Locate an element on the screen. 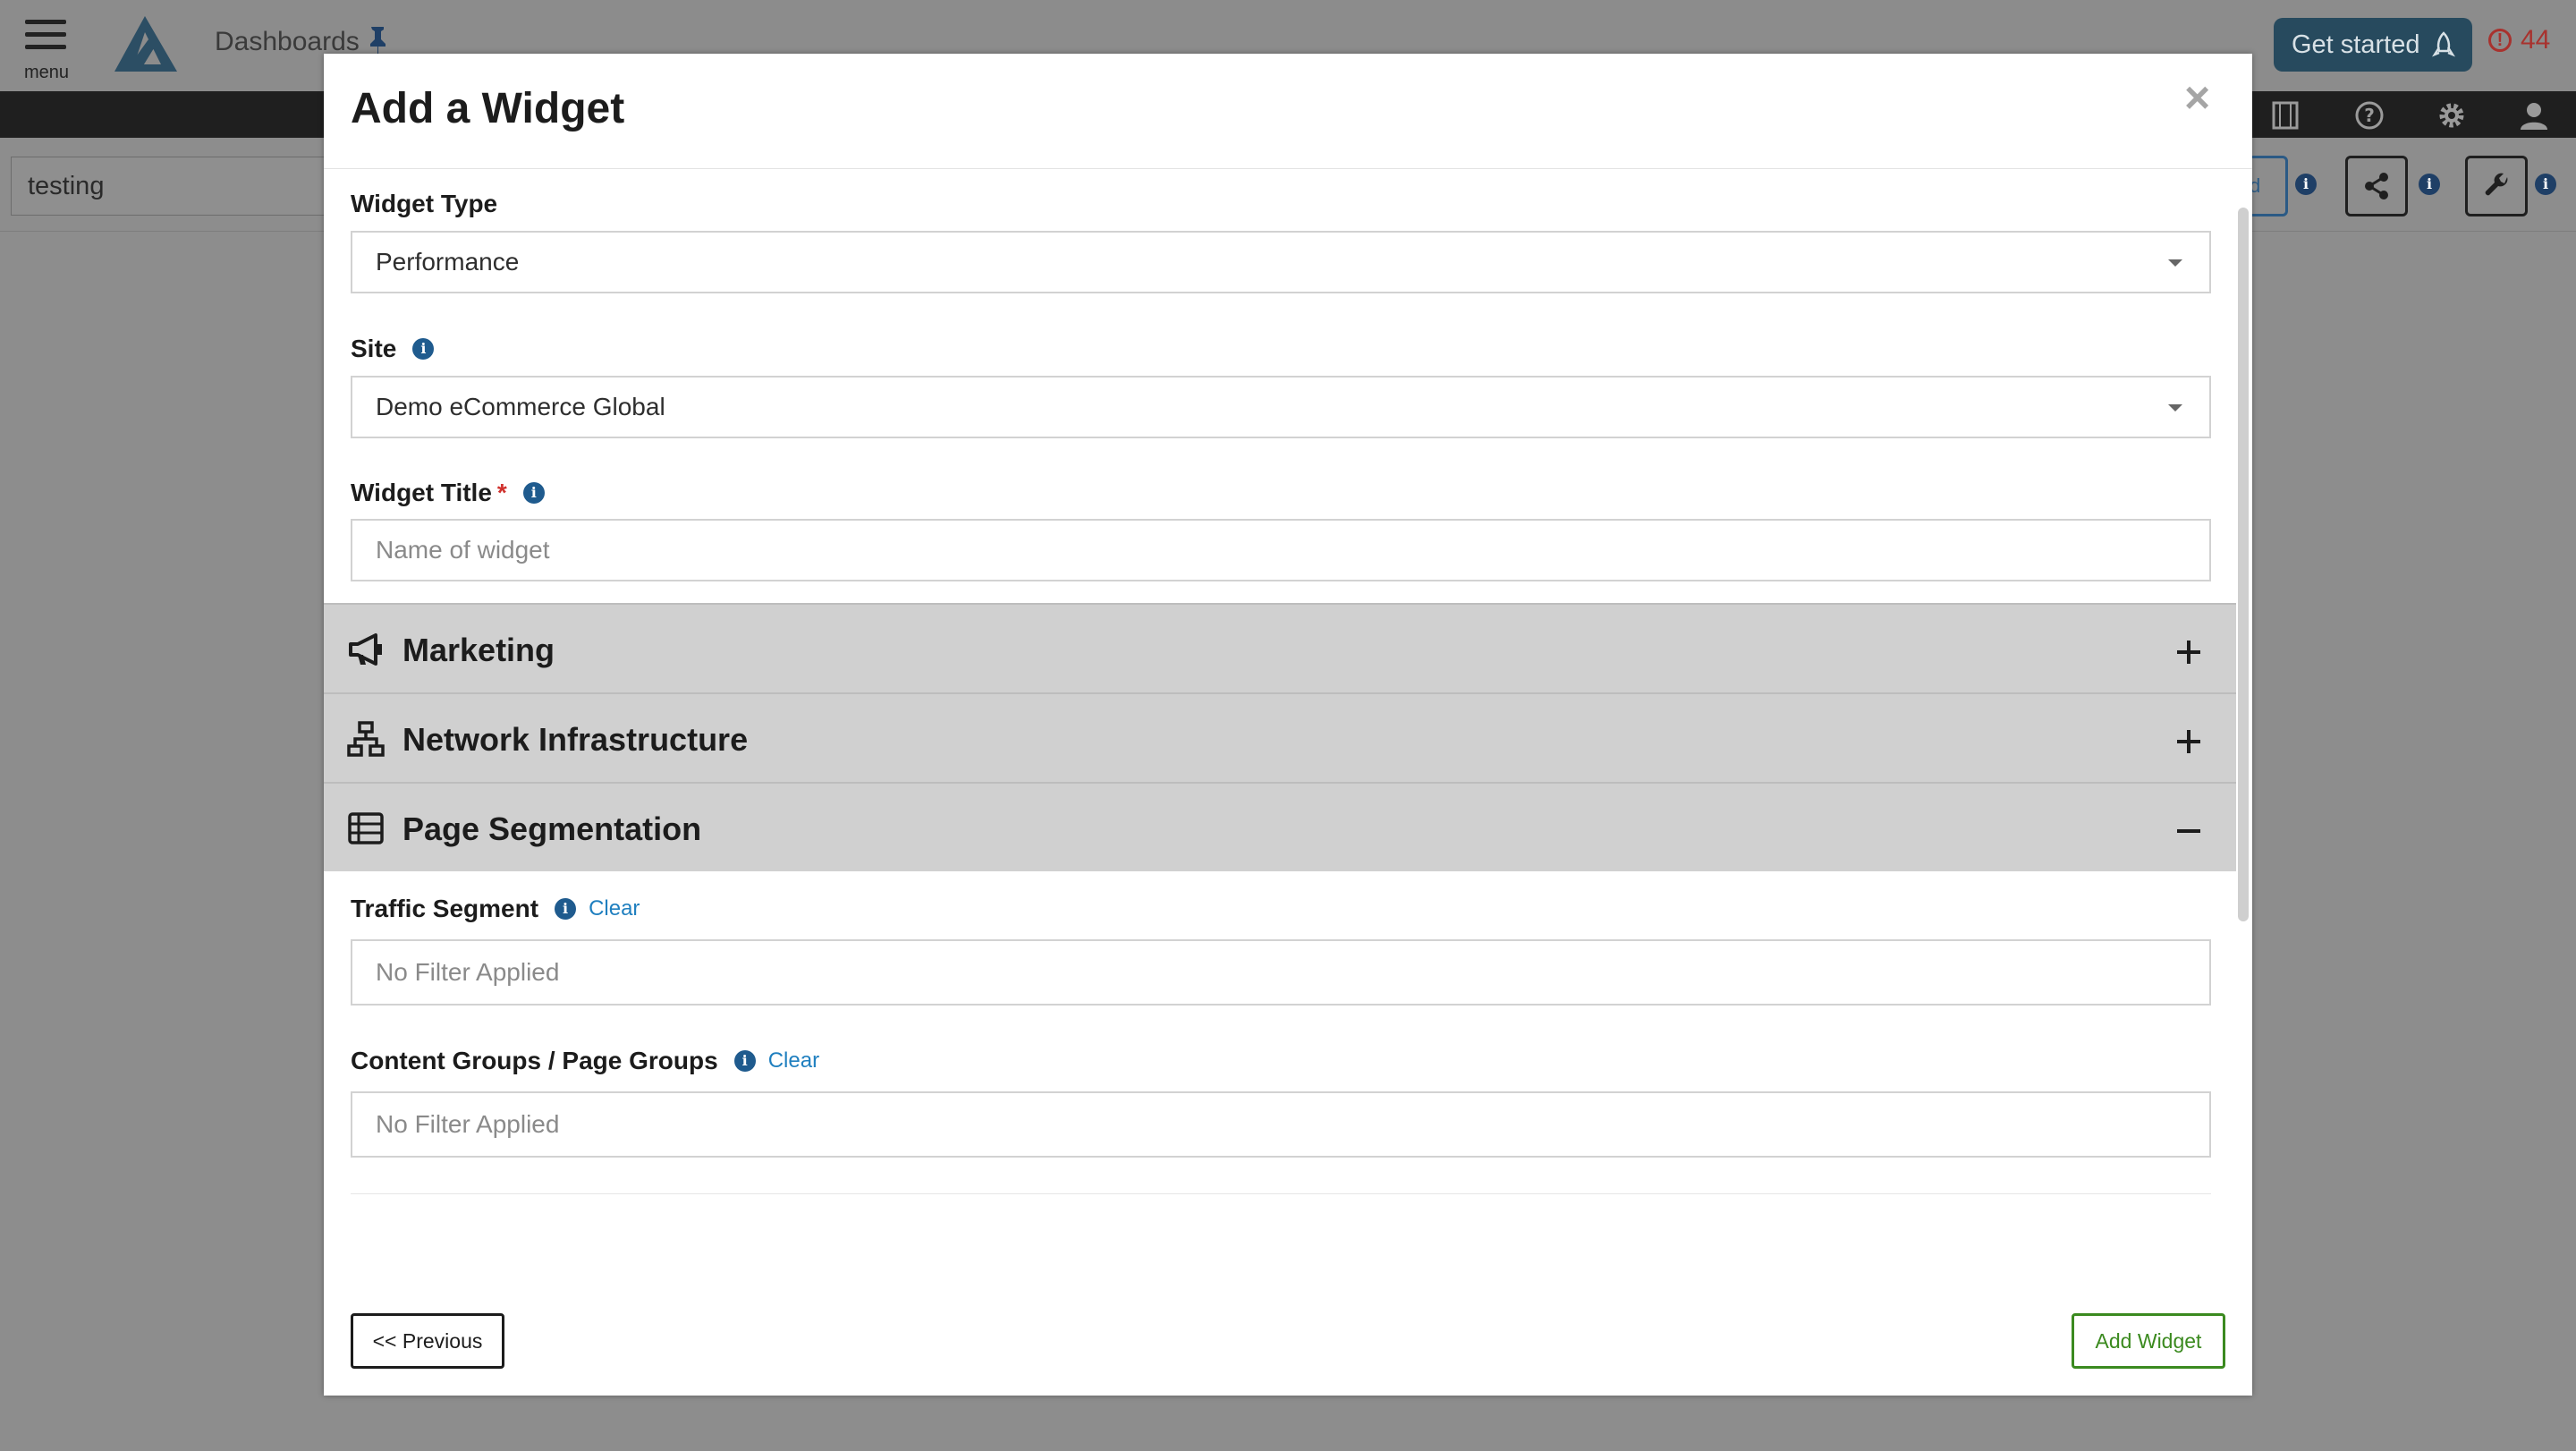 The image size is (2576, 1451). section-marketing: Marketing is located at coordinates (1280, 647).